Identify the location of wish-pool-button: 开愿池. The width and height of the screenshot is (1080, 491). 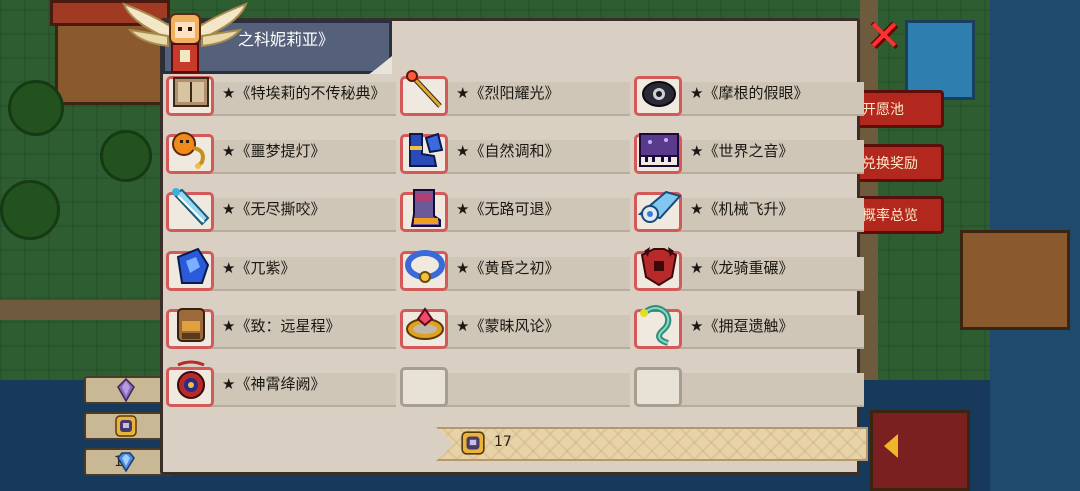
(901, 109).